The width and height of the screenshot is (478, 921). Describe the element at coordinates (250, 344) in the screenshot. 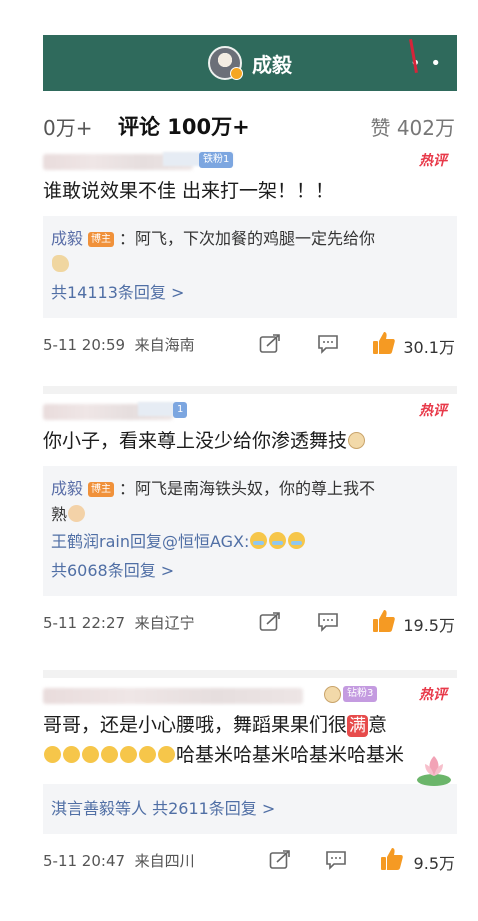

I see `comment-meta: 5-11 20:59 来自海南 30.1万` at that location.